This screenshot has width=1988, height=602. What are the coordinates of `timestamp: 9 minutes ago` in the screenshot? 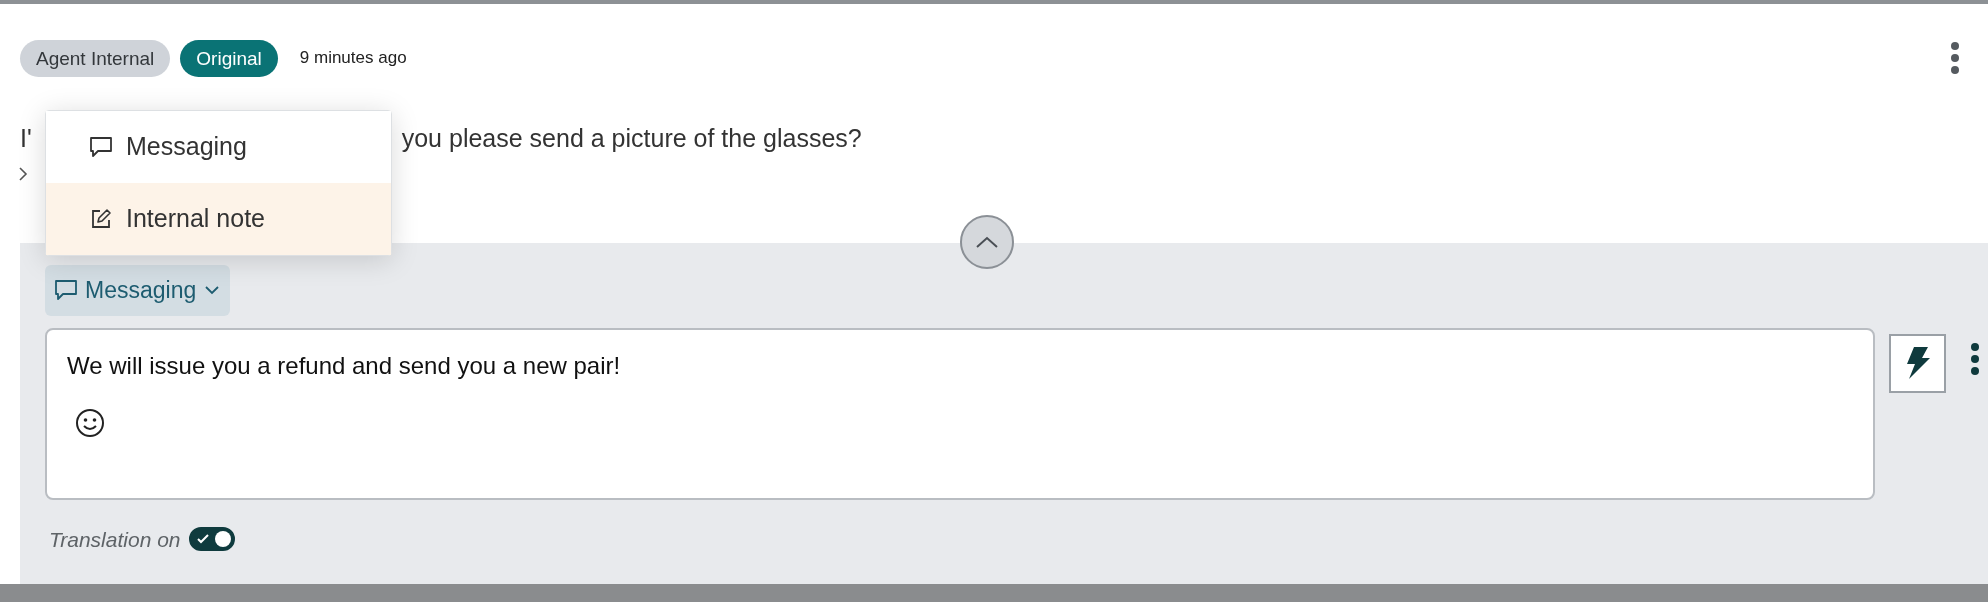 It's located at (353, 58).